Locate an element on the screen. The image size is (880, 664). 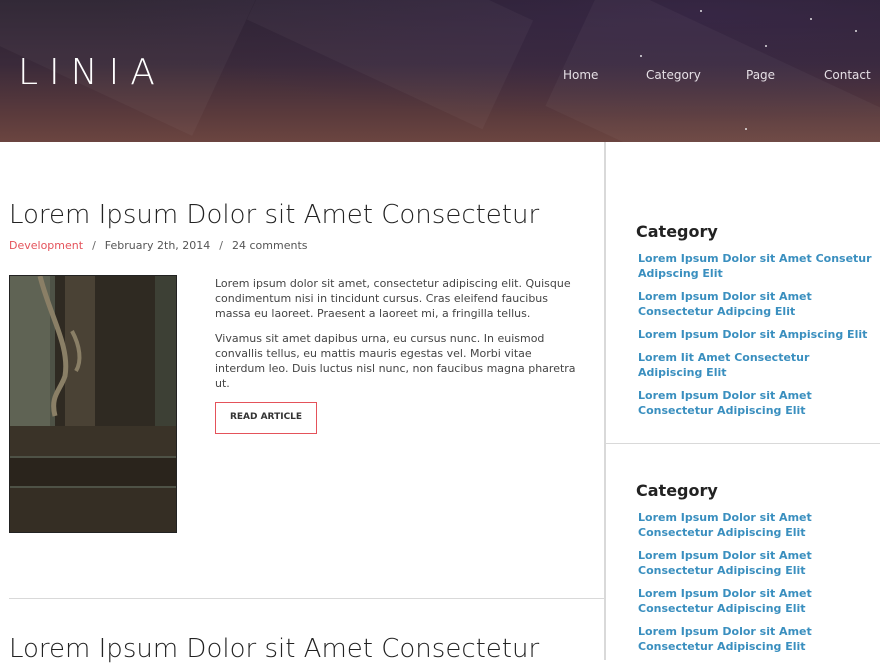
post-thumbnail-image is located at coordinates (93, 404).